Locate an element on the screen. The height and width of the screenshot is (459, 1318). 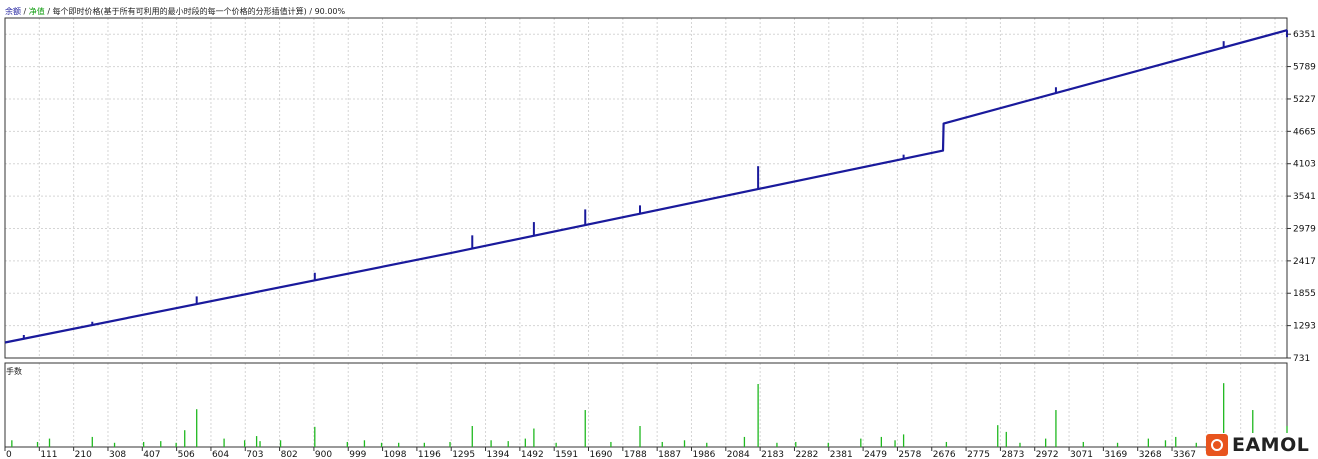
eamol-logo: EAMOL is located at coordinates (1260, 445).